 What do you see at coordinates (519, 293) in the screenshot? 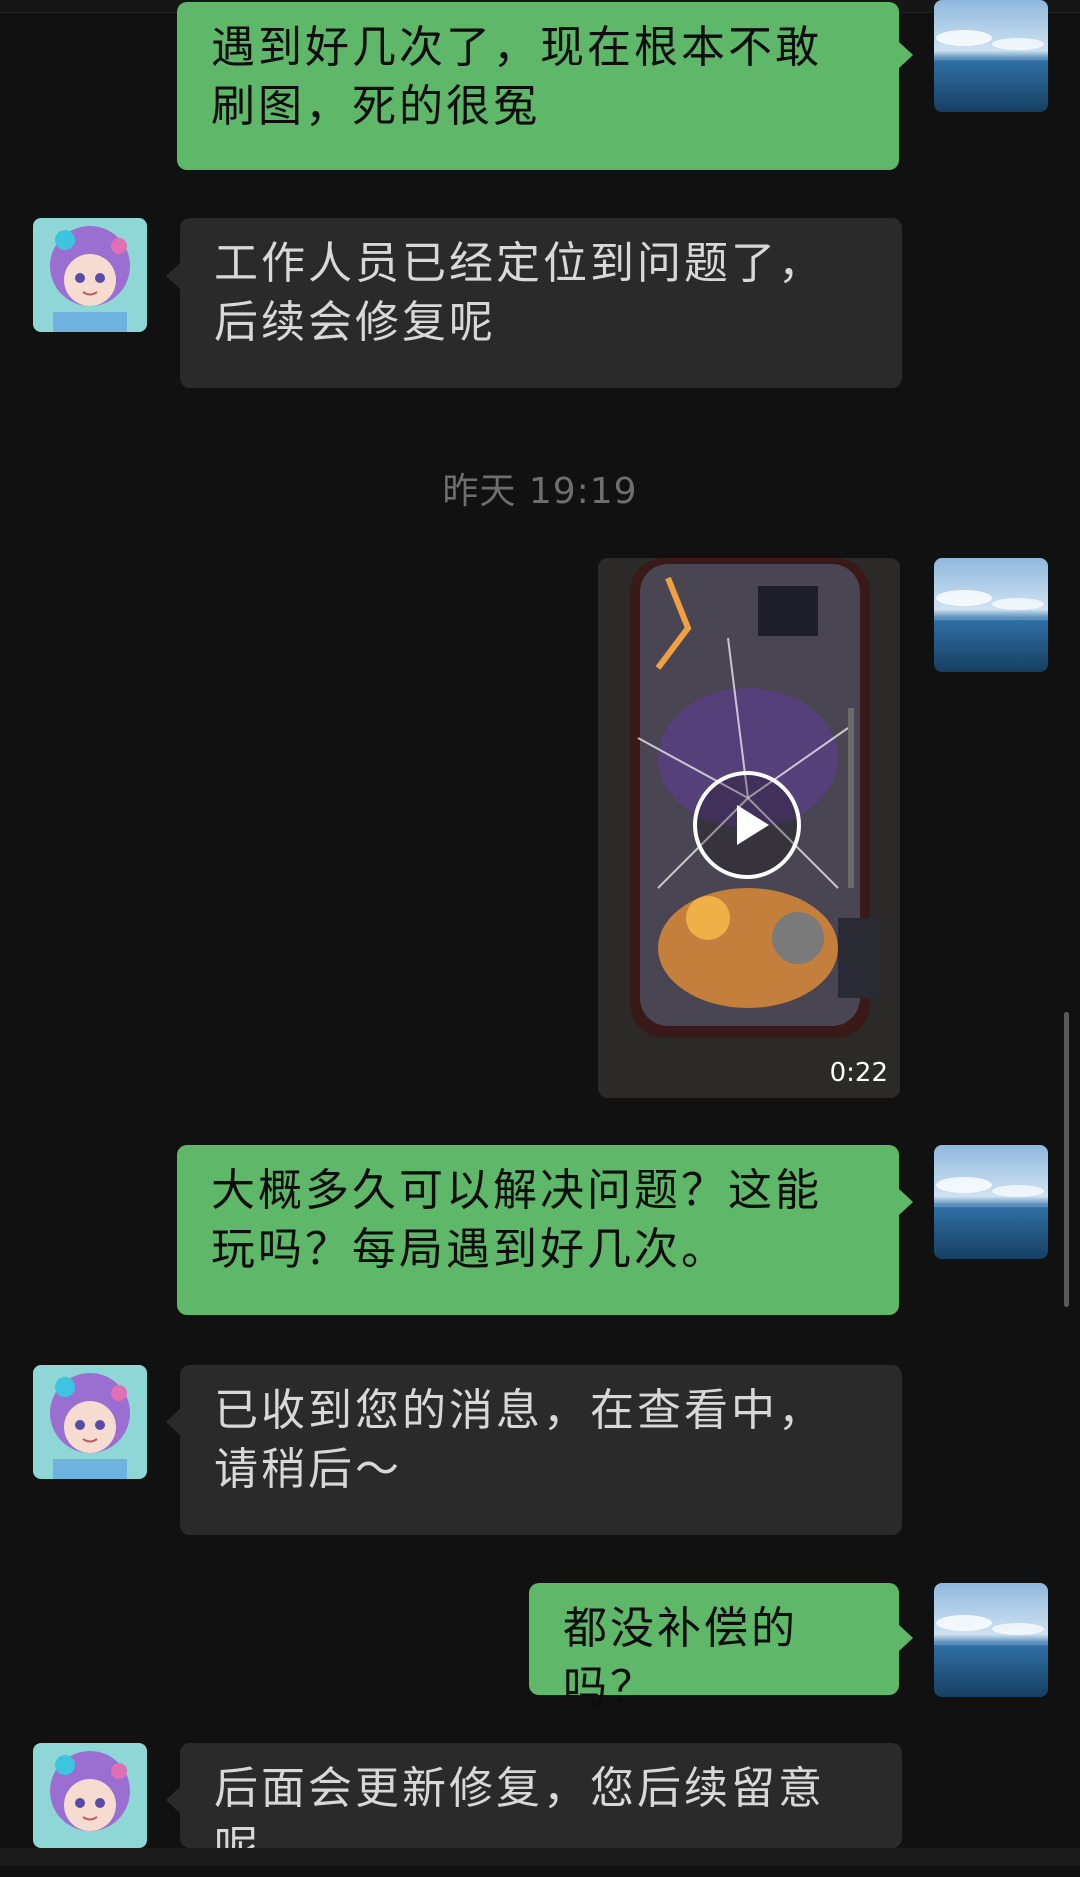
I see `message-text: 工作人员已经定位到问题了，后续会修复呢` at bounding box center [519, 293].